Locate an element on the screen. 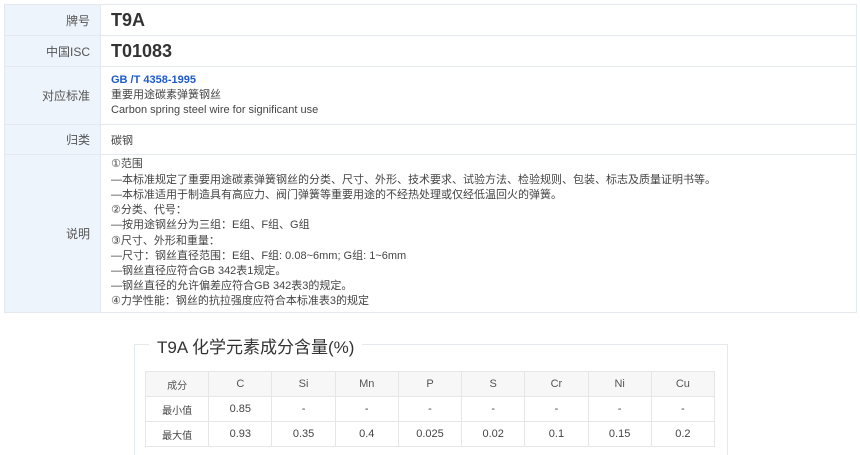 The height and width of the screenshot is (455, 860). grade-row: 牌号 T9A is located at coordinates (430, 20).